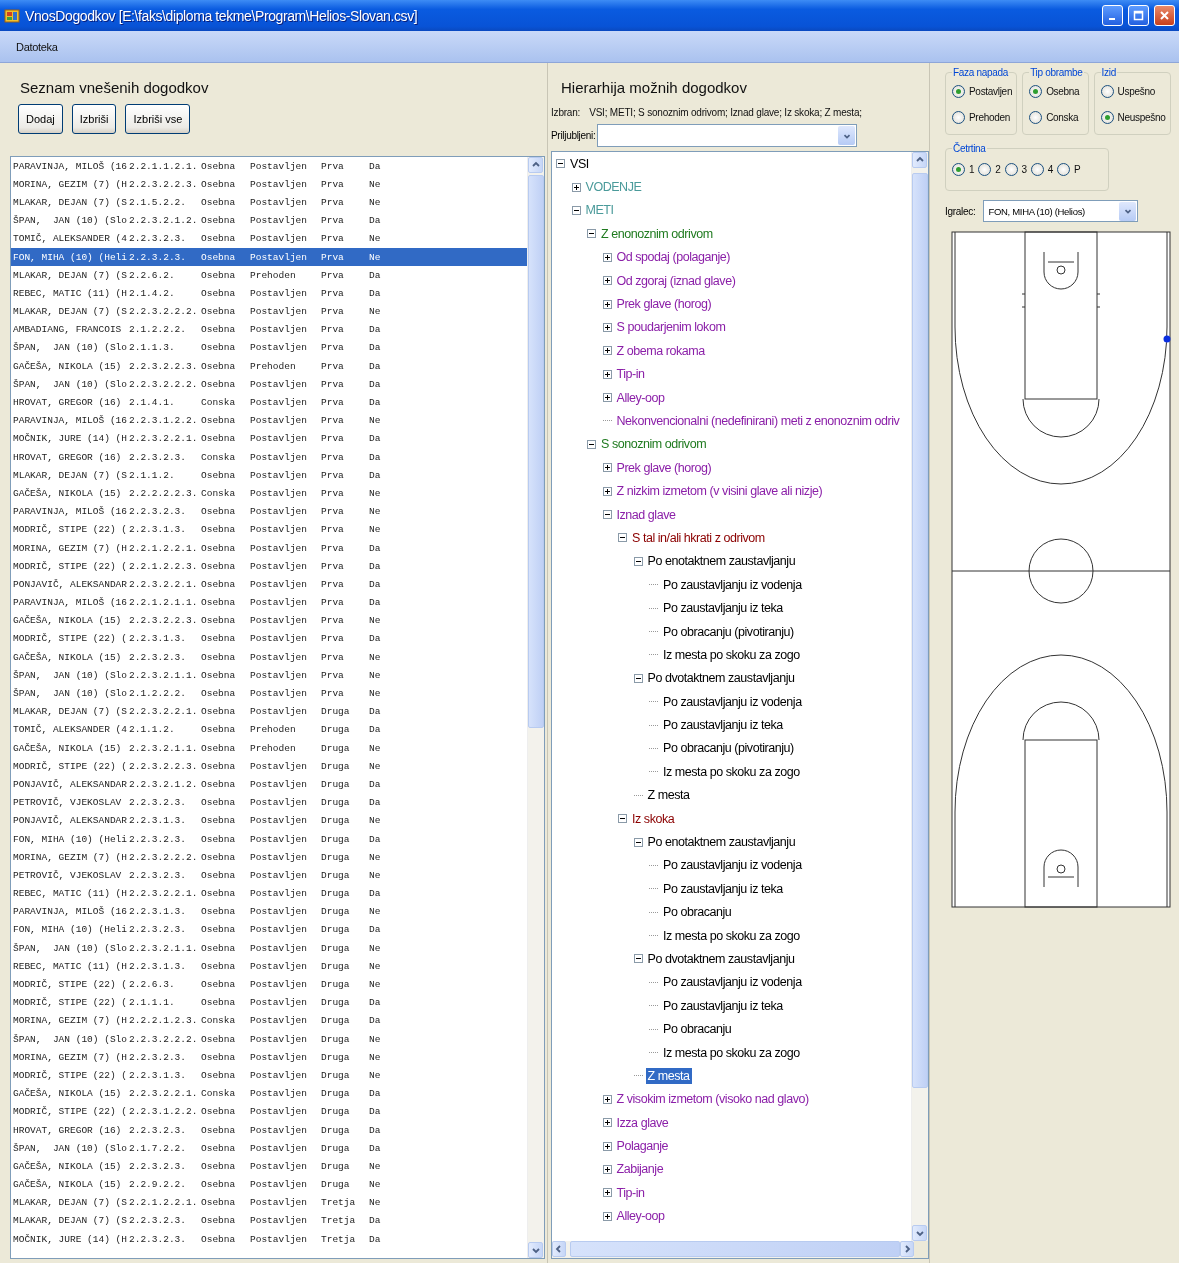  Describe the element at coordinates (1133, 91) in the screenshot. I see `radio-button: Uspešno` at that location.